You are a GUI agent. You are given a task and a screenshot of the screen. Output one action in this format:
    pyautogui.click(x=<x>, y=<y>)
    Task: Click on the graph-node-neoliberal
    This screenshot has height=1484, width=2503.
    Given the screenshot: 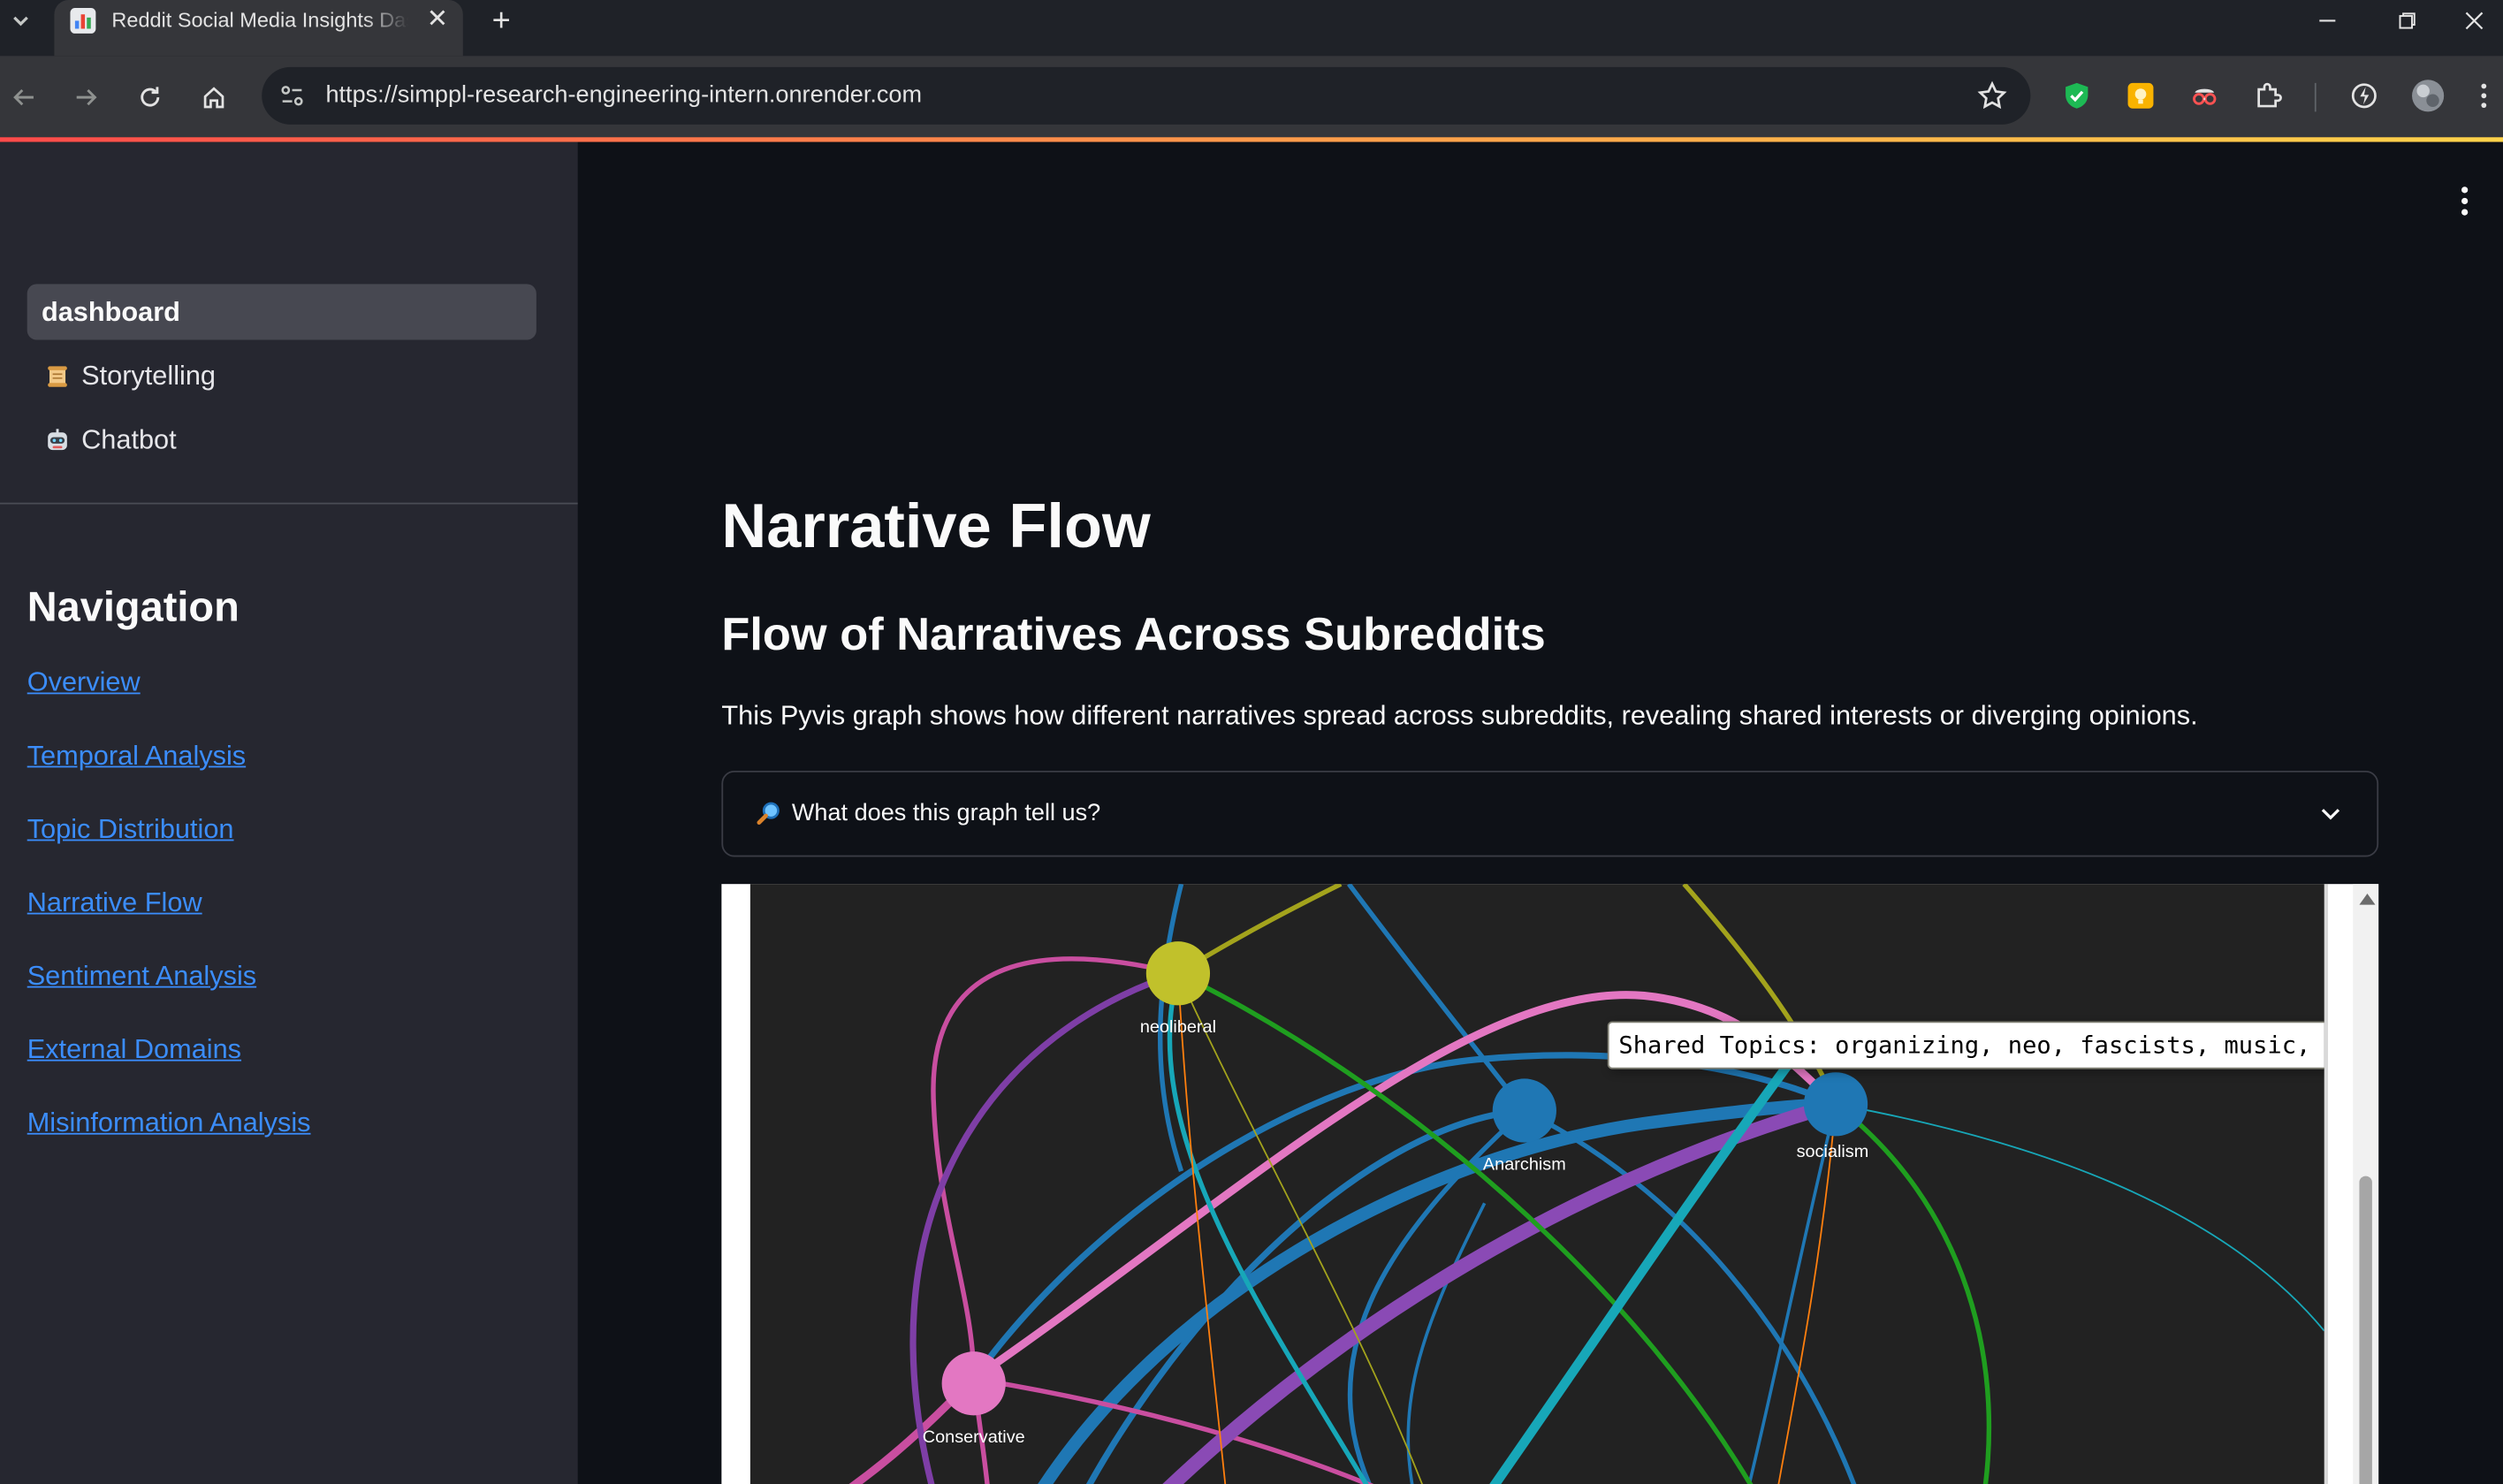 What is the action you would take?
    pyautogui.click(x=1178, y=973)
    